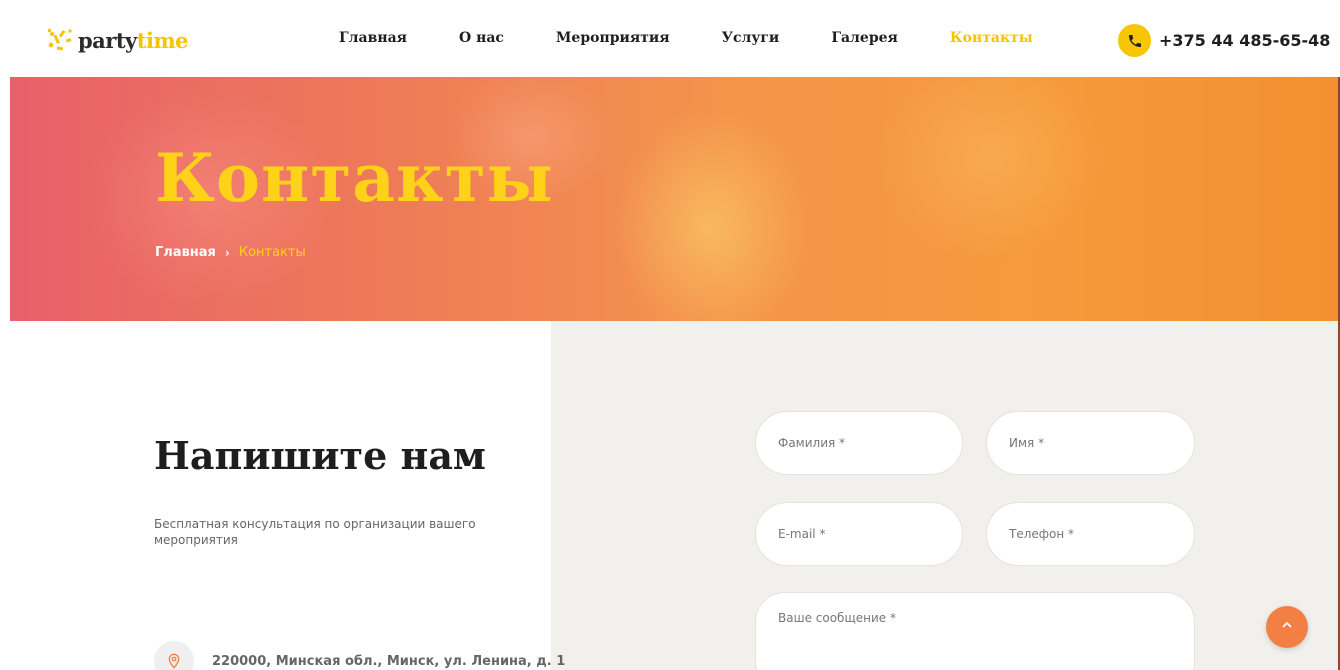 The image size is (1340, 670). Describe the element at coordinates (751, 38) in the screenshot. I see `nav-item-services: Услуги` at that location.